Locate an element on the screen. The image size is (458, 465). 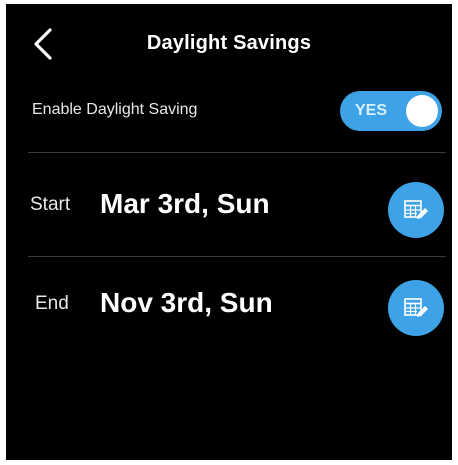
end-label: End is located at coordinates (52, 303).